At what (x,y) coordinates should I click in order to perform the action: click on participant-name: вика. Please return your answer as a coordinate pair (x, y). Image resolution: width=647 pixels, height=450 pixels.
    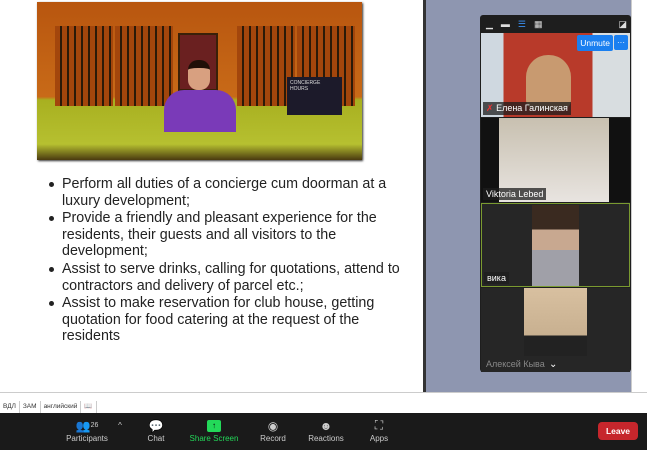
    Looking at the image, I should click on (496, 278).